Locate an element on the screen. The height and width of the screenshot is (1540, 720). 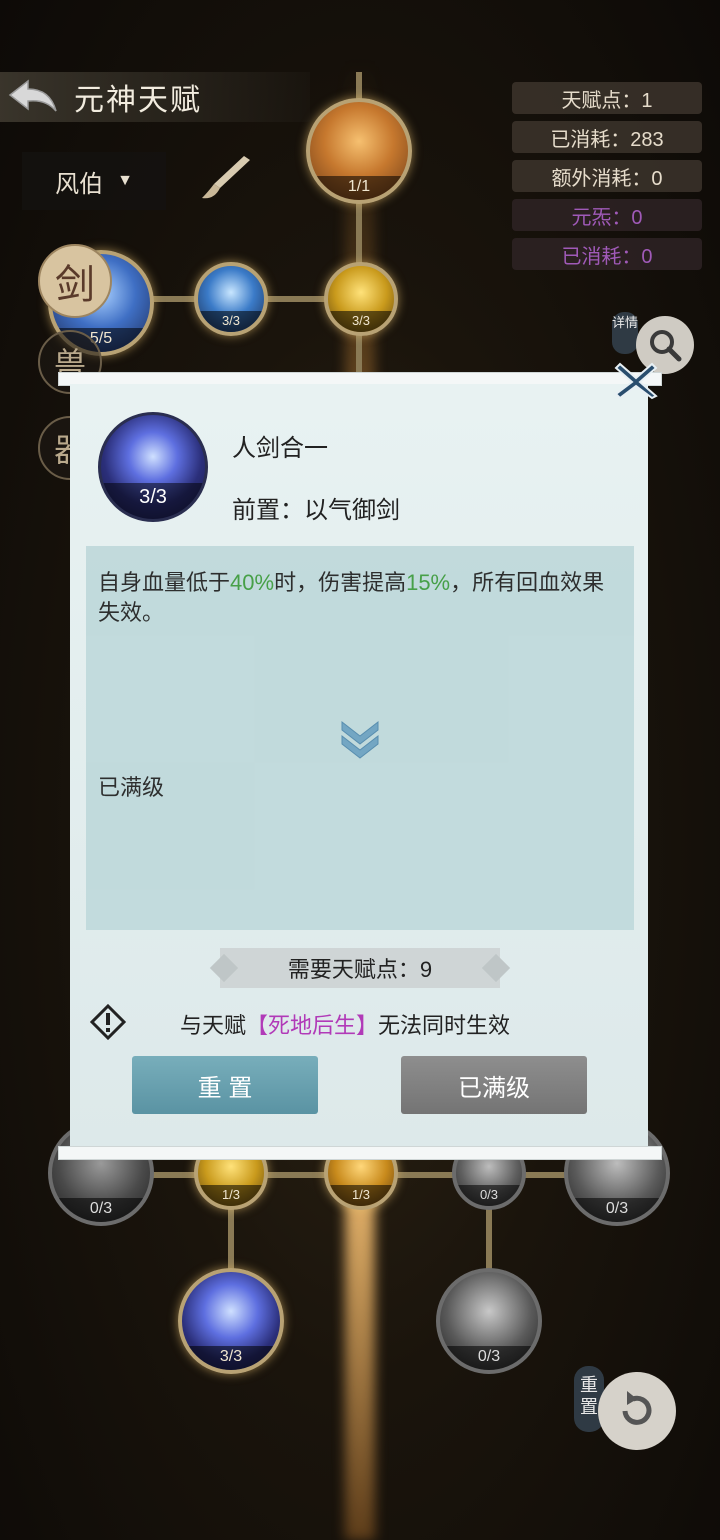
detail-tag: 详情 is located at coordinates (625, 333).